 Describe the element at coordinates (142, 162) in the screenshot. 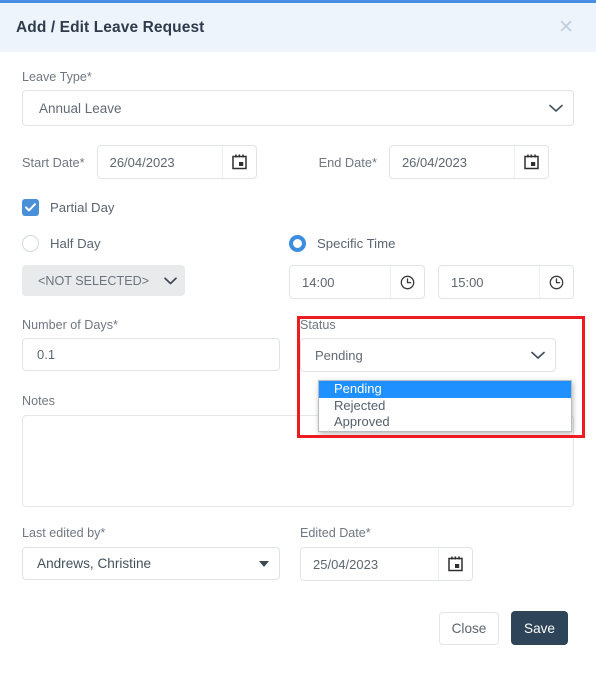

I see `start-date-value: 26/04/2023` at that location.